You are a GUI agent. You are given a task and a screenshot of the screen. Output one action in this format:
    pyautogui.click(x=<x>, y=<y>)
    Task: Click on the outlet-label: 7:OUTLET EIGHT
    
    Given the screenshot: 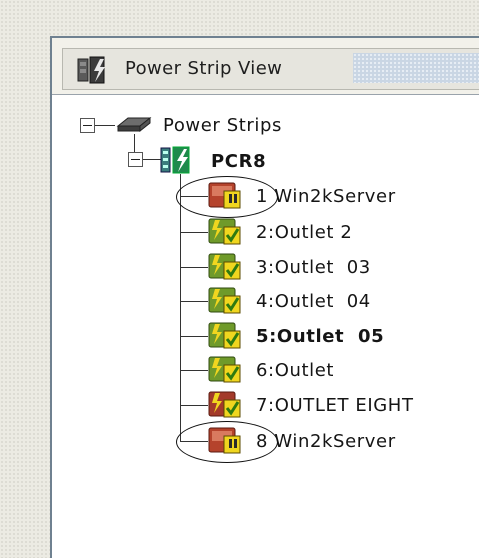 What is the action you would take?
    pyautogui.click(x=335, y=405)
    